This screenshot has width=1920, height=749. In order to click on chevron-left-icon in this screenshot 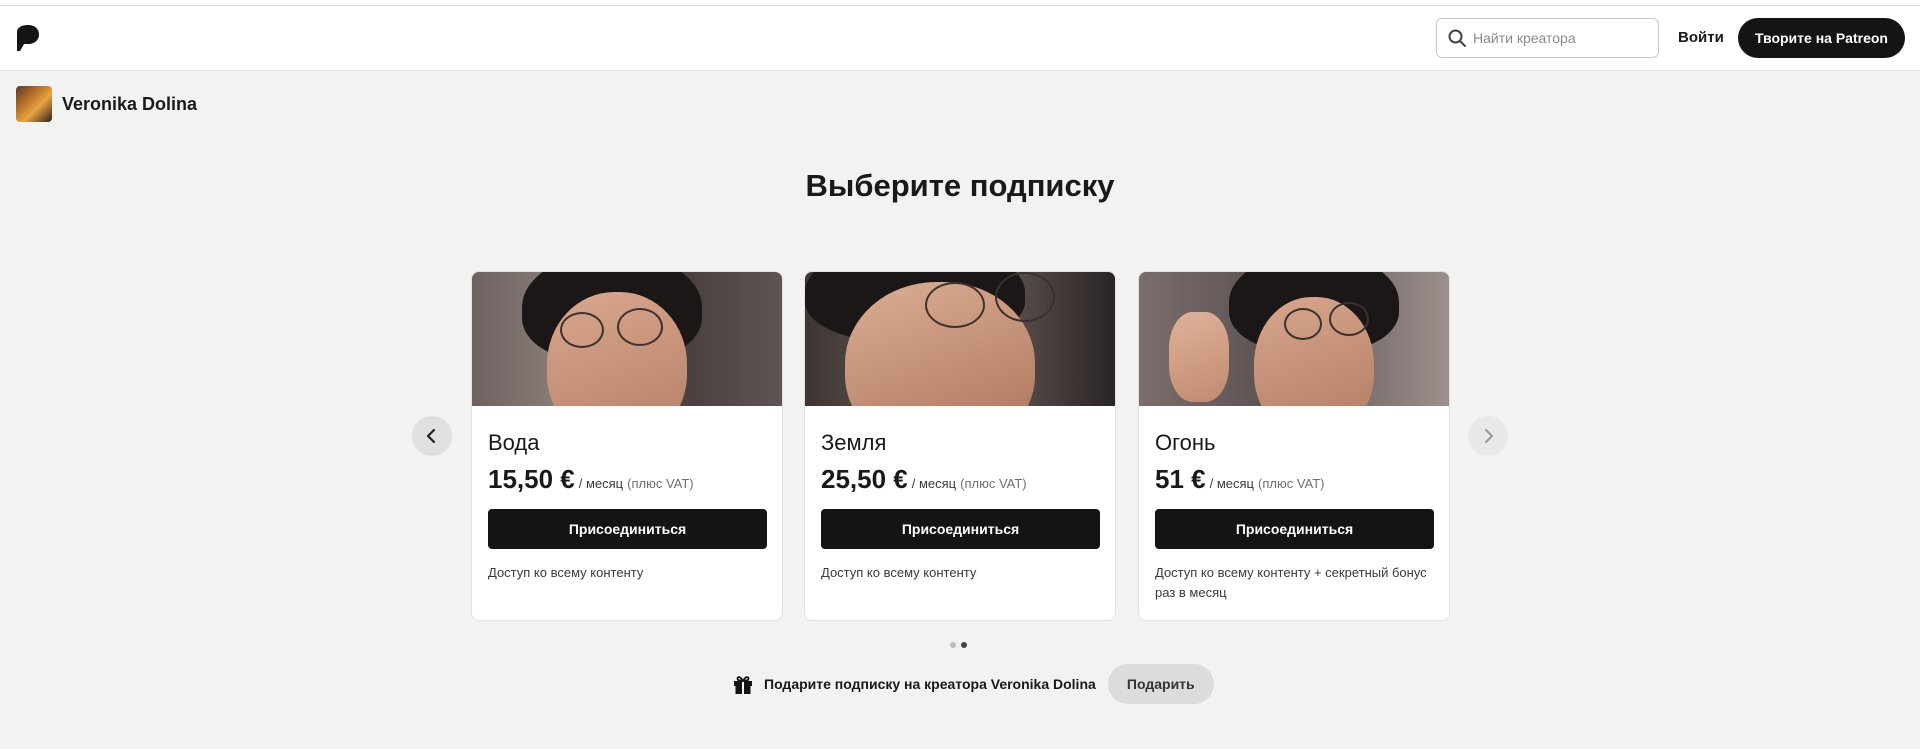, I will do `click(431, 436)`.